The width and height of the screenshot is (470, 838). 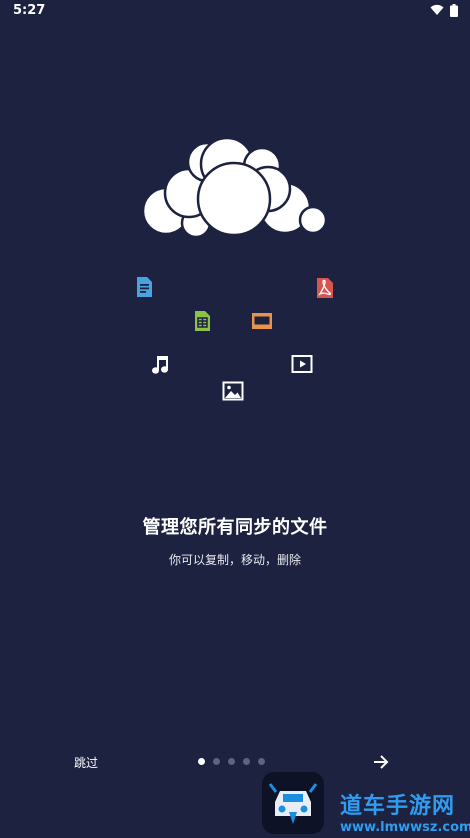 What do you see at coordinates (405, 827) in the screenshot?
I see `watermark-url: www.lmwwsz.com` at bounding box center [405, 827].